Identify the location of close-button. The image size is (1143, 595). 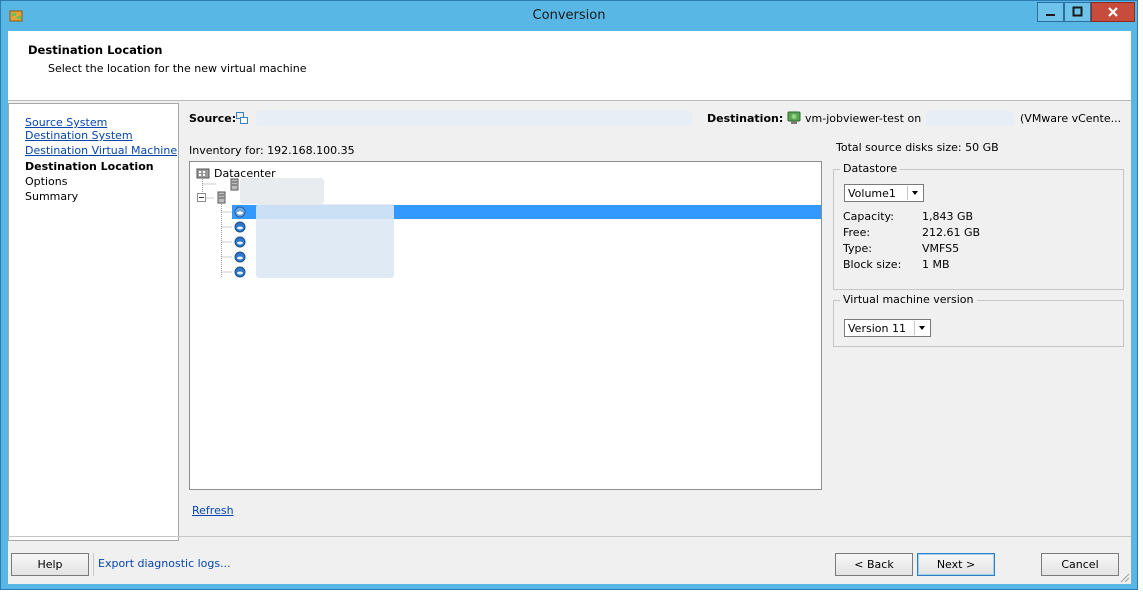
(1113, 12).